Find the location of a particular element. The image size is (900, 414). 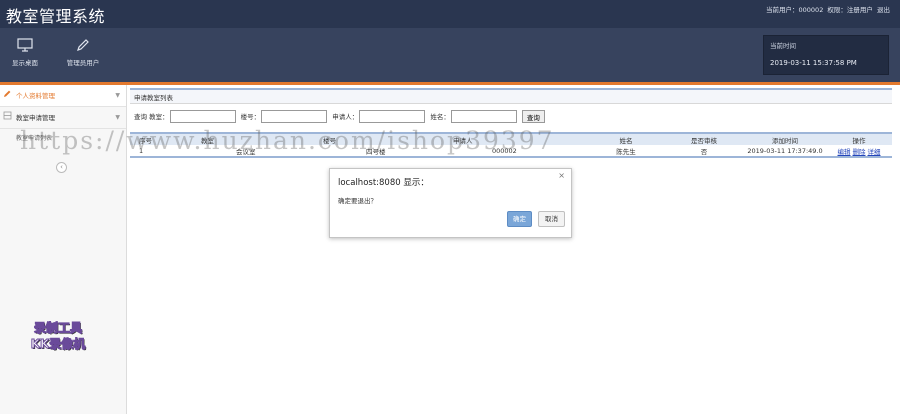

show-desktop-label: 显示桌面 is located at coordinates (25, 63).